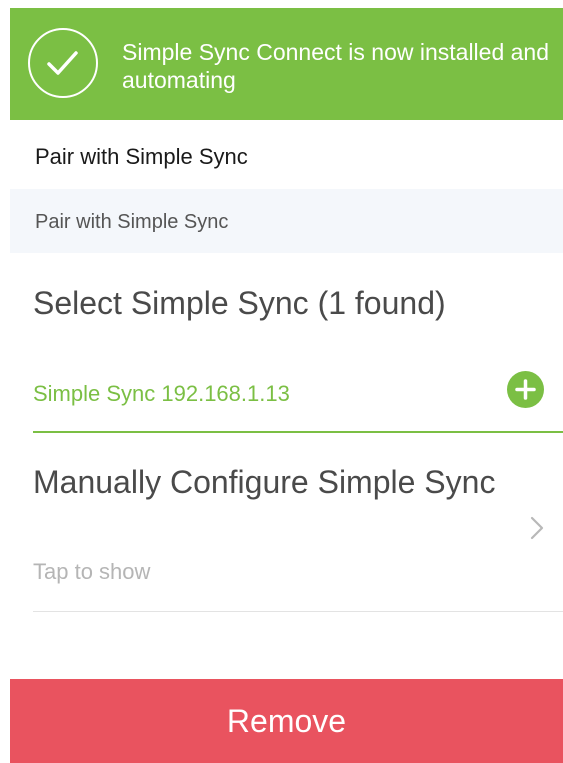  Describe the element at coordinates (298, 611) in the screenshot. I see `row-divider` at that location.